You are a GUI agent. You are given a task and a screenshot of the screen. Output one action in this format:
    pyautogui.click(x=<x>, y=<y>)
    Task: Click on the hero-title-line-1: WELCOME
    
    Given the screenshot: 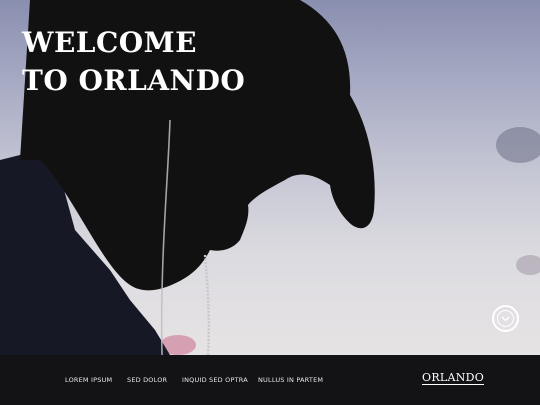 What is the action you would take?
    pyautogui.click(x=109, y=42)
    